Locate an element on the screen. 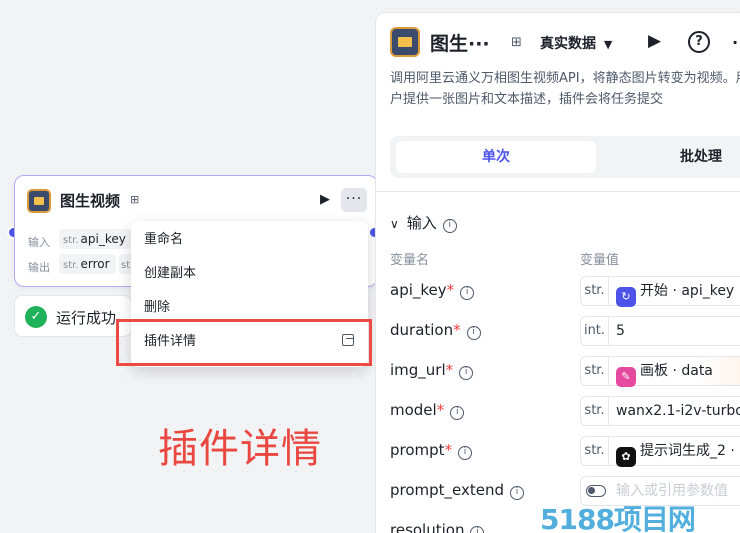  output-tag-type: str. is located at coordinates (71, 265).